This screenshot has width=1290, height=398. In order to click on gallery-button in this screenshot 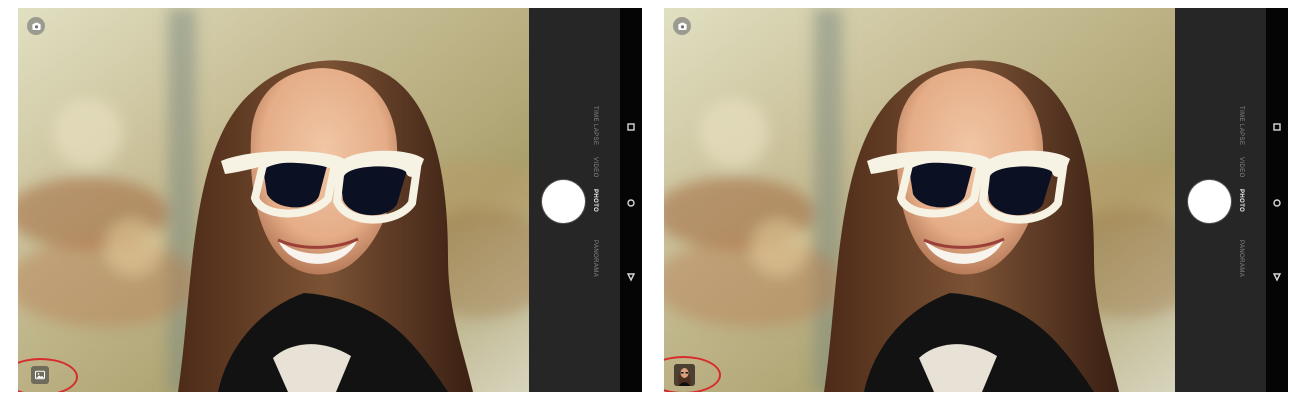, I will do `click(40, 375)`.